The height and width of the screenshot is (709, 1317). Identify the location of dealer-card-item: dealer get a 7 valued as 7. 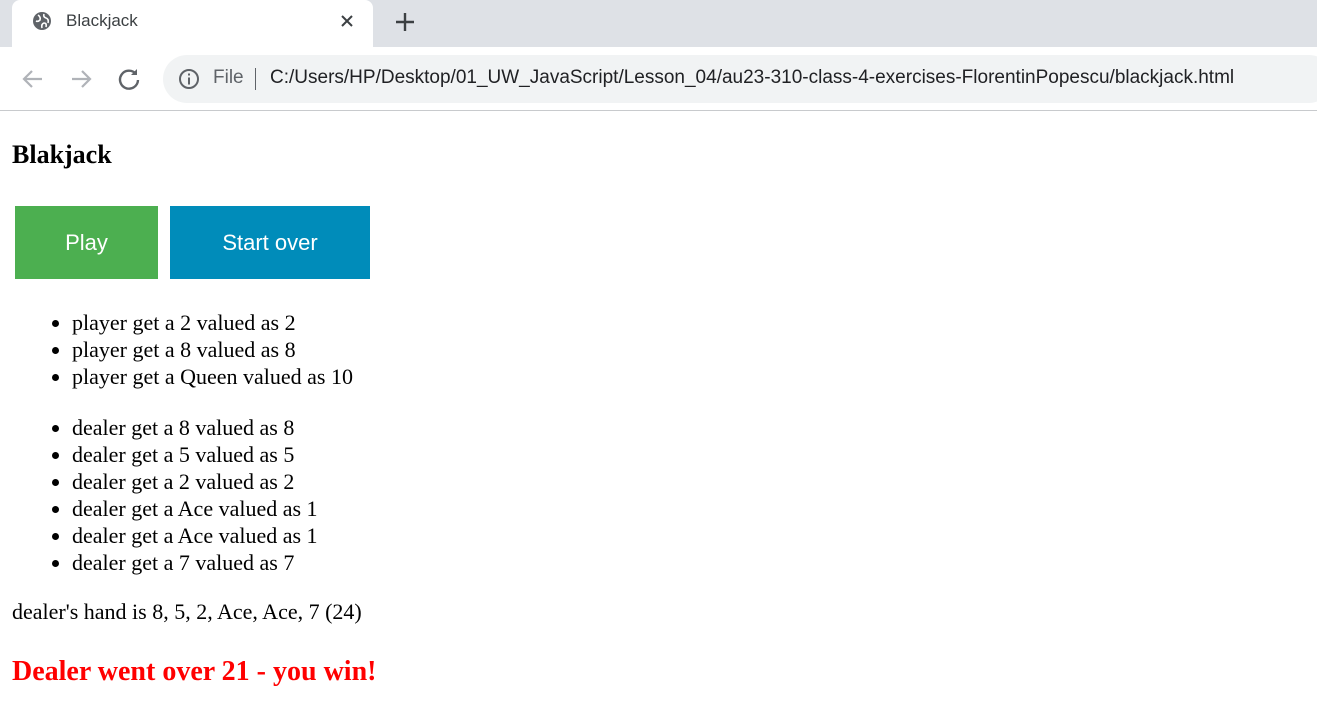
(195, 562).